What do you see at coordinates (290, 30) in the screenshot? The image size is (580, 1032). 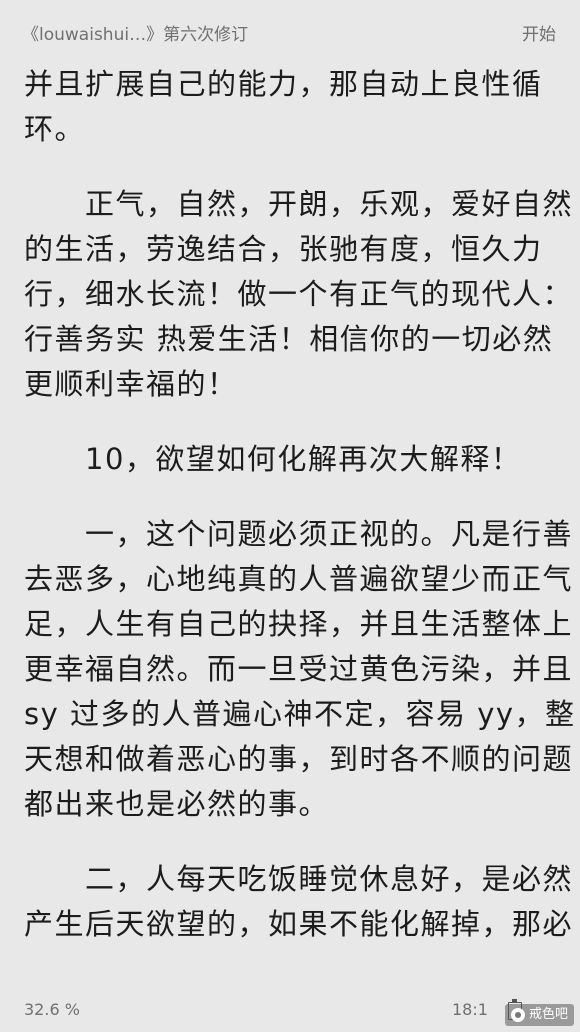 I see `reader-header: 《louwaishui…》第六次修订 开始` at bounding box center [290, 30].